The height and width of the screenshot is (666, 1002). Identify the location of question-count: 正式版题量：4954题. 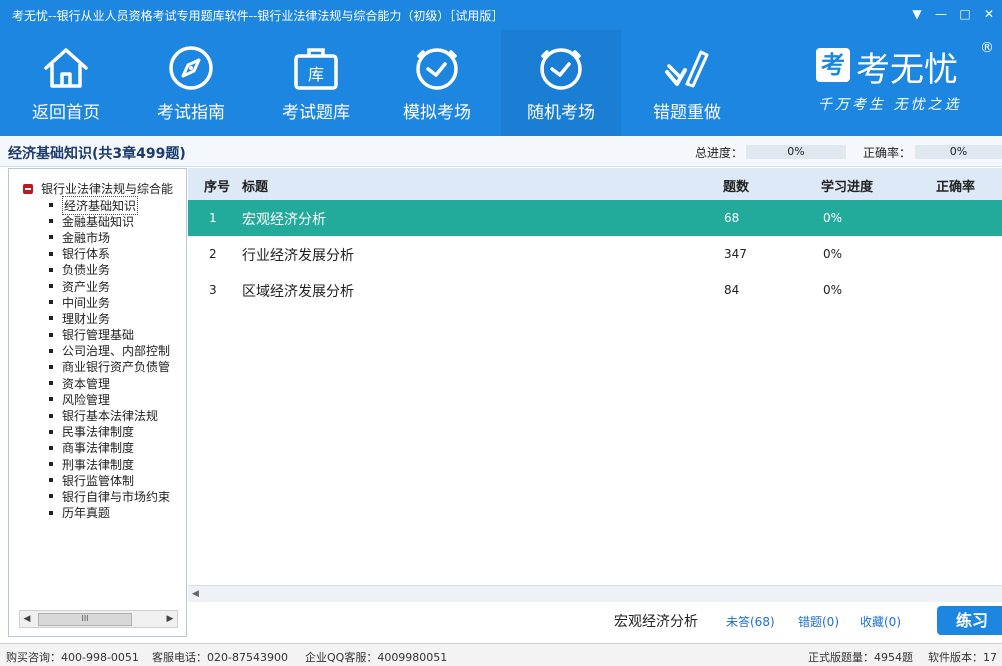
(860, 657).